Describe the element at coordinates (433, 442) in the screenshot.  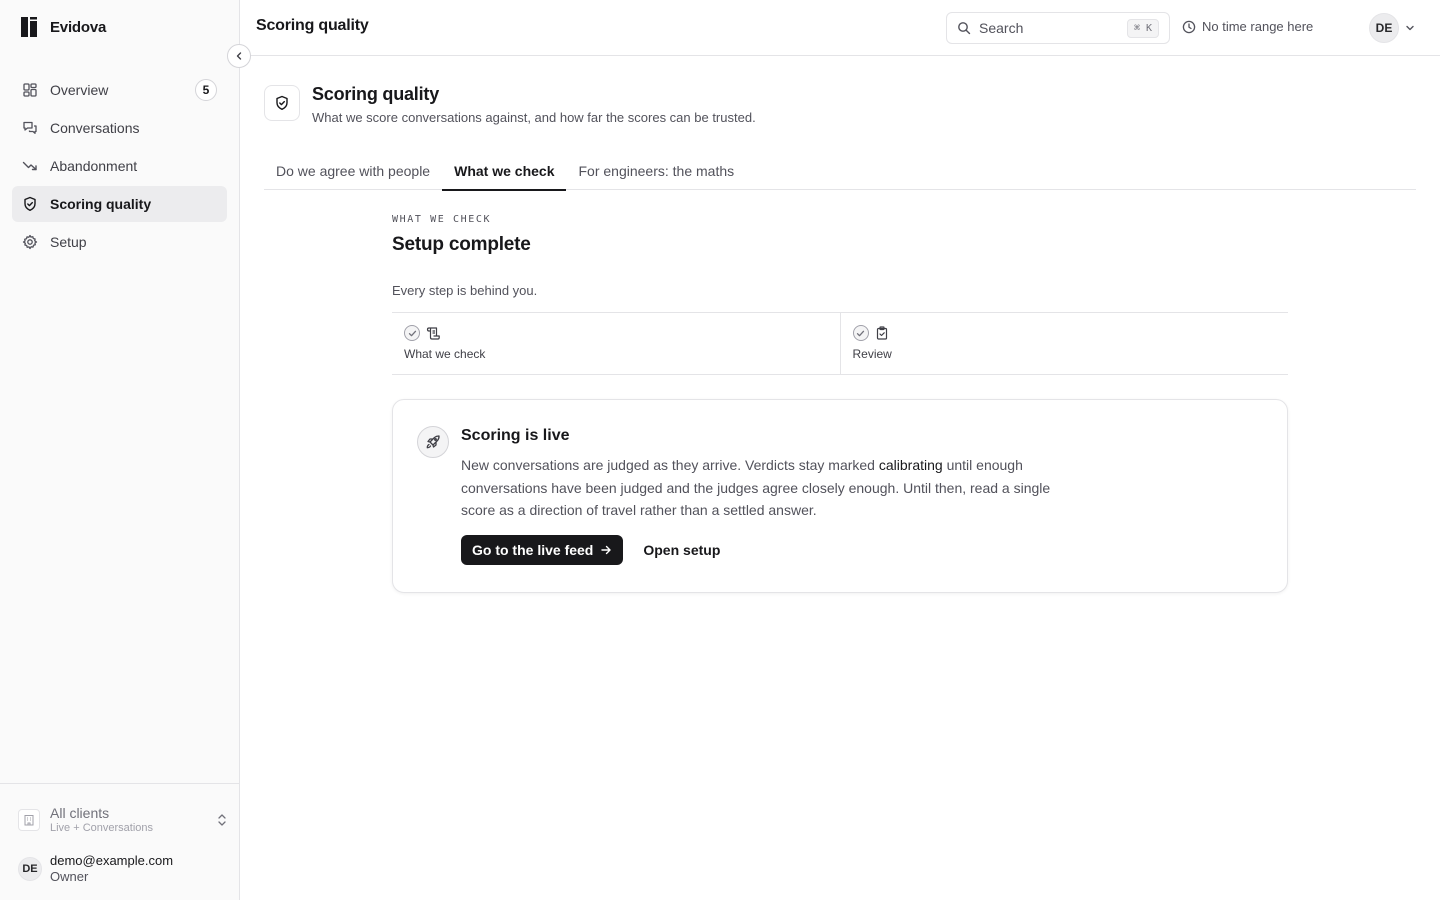
I see `rocket-icon` at that location.